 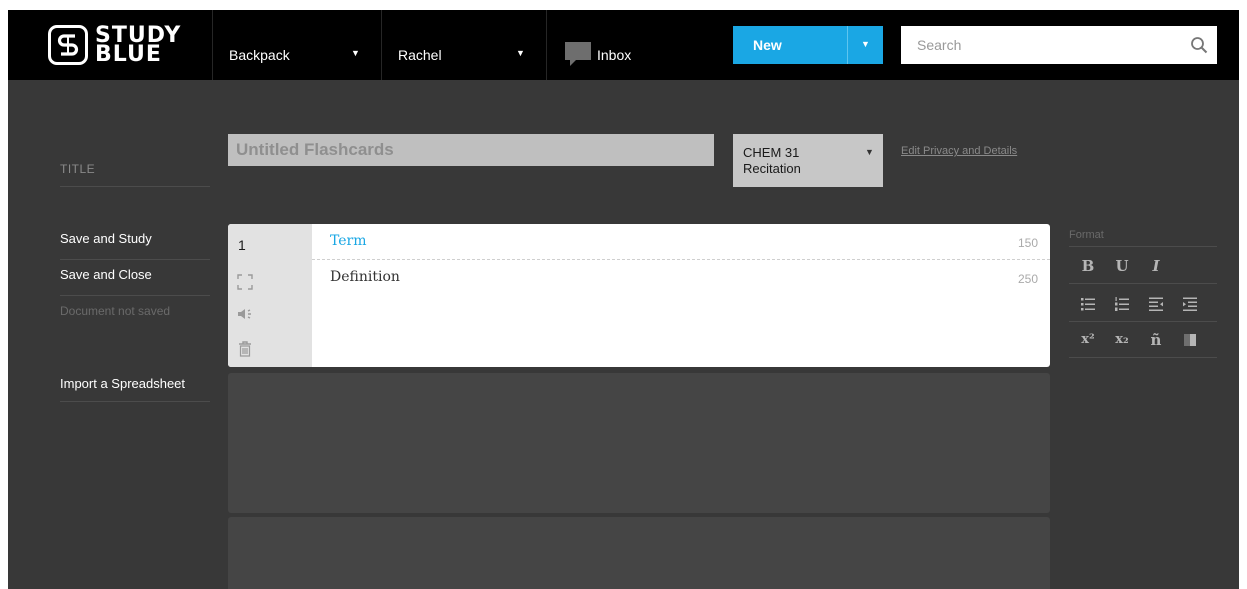 What do you see at coordinates (1041, 45) in the screenshot?
I see `search-input` at bounding box center [1041, 45].